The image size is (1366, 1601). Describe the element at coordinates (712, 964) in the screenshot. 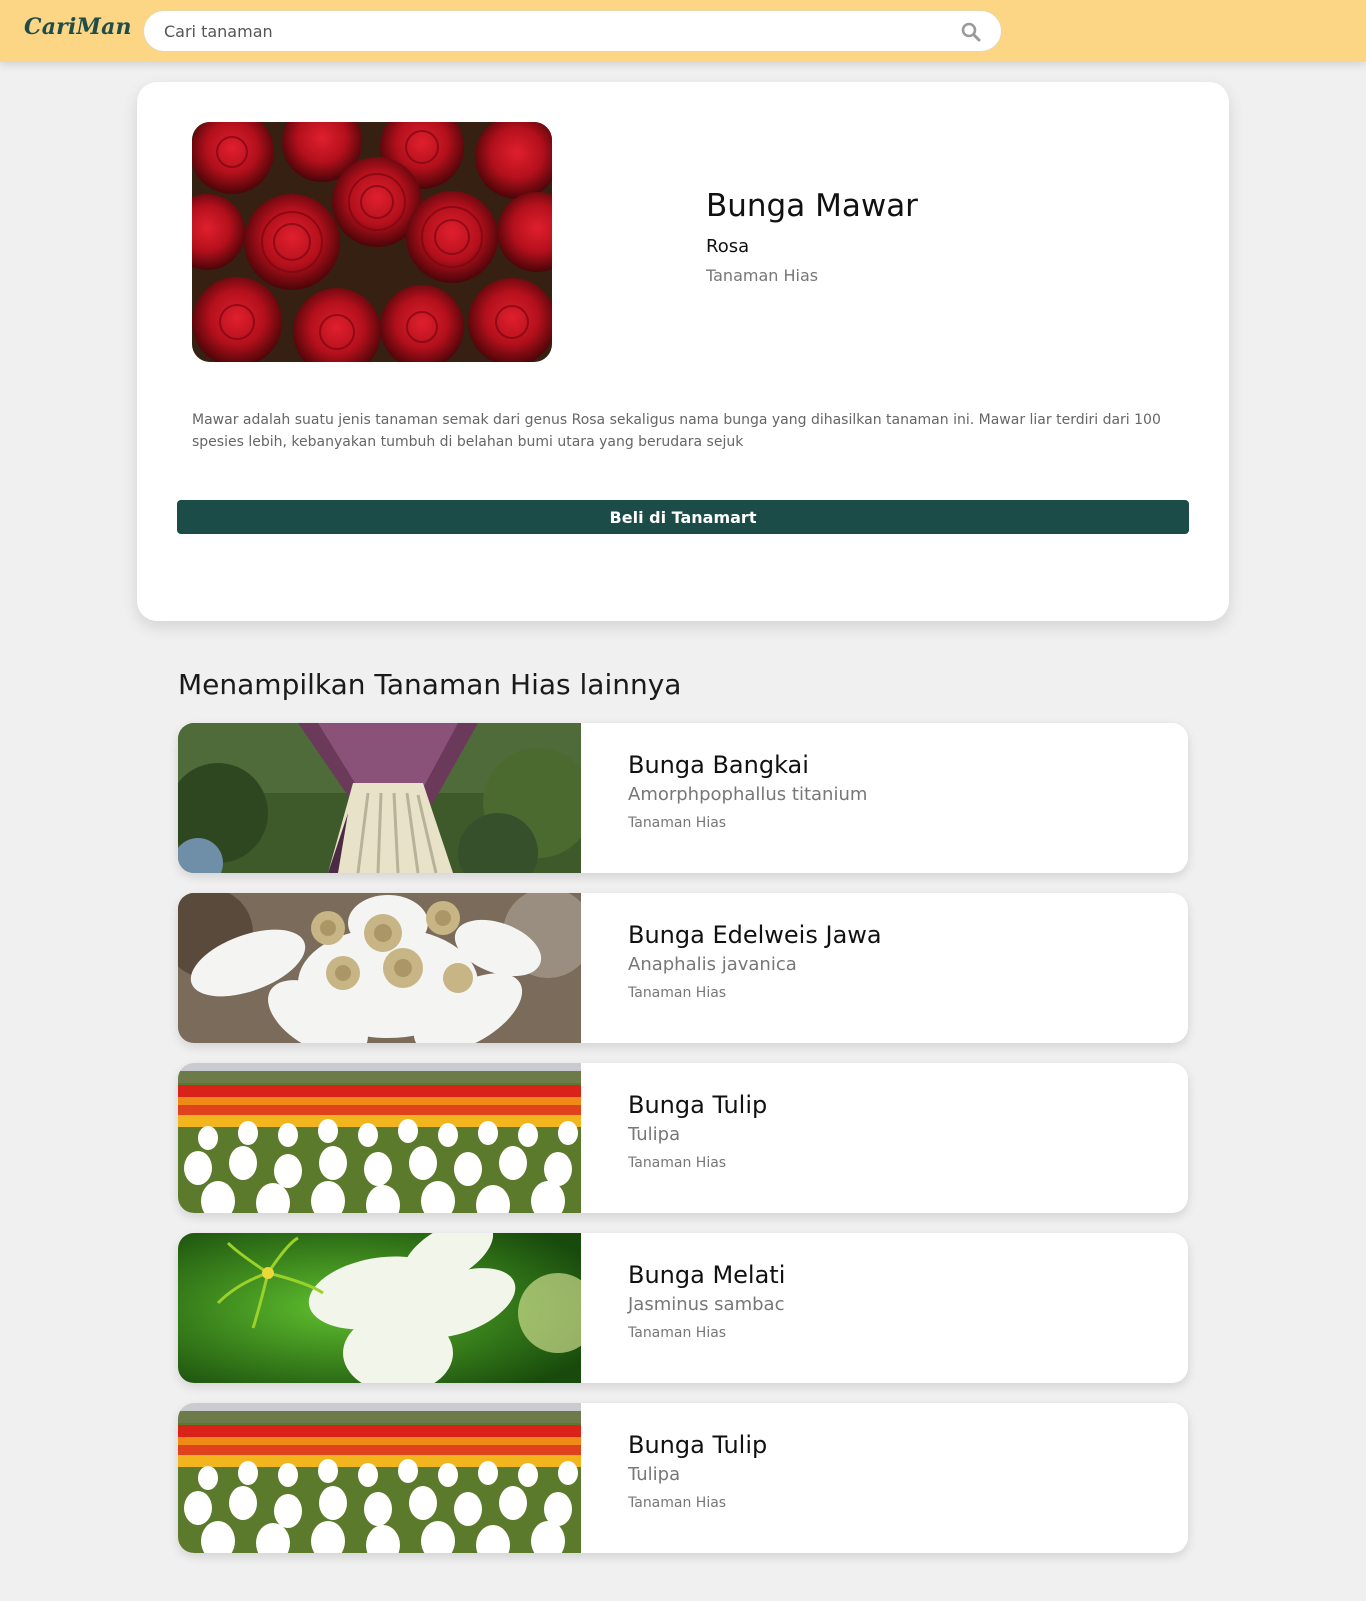

I see `list-item-latin: Anaphalis javanica` at that location.